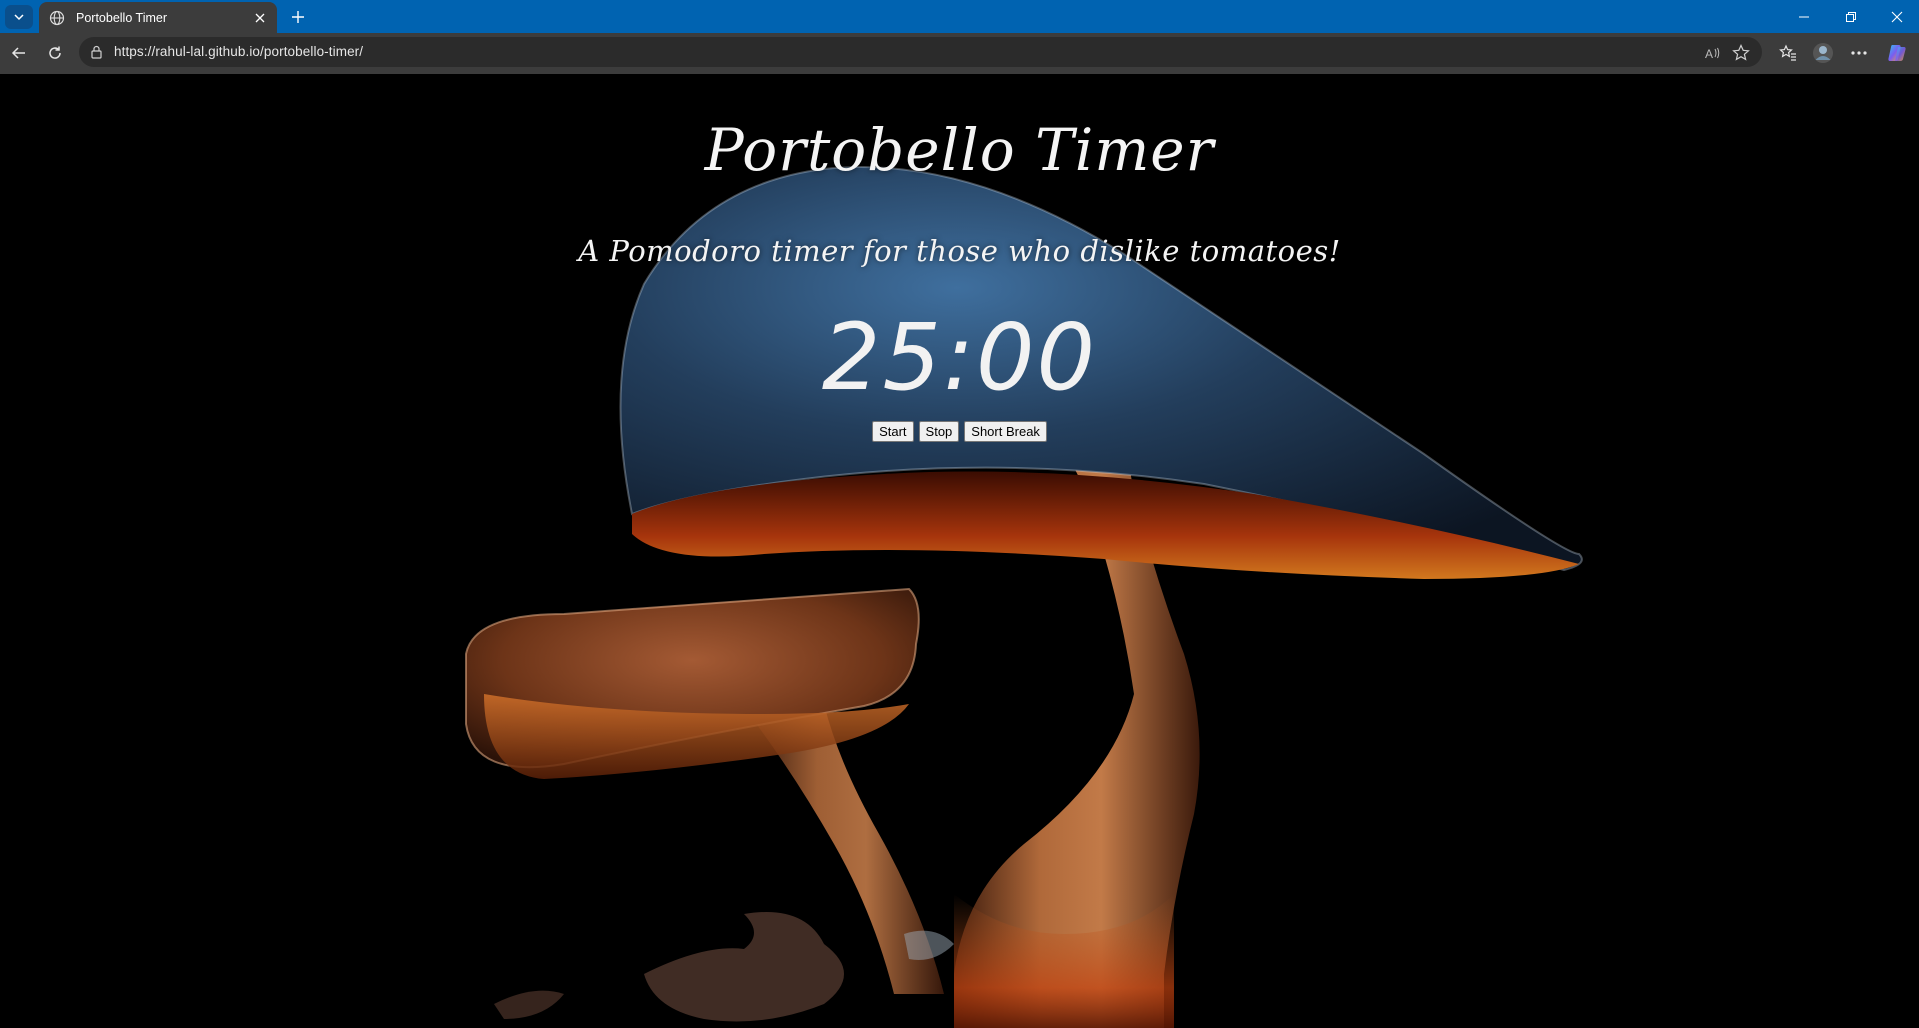 This screenshot has height=1028, width=1919. What do you see at coordinates (1741, 53) in the screenshot?
I see `star-icon` at bounding box center [1741, 53].